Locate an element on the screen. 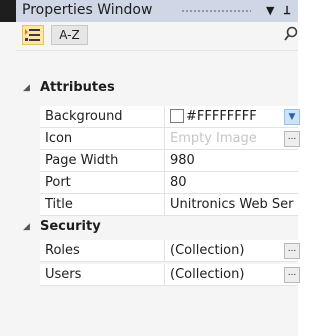 The height and width of the screenshot is (336, 320). categorized-view-button is located at coordinates (33, 35).